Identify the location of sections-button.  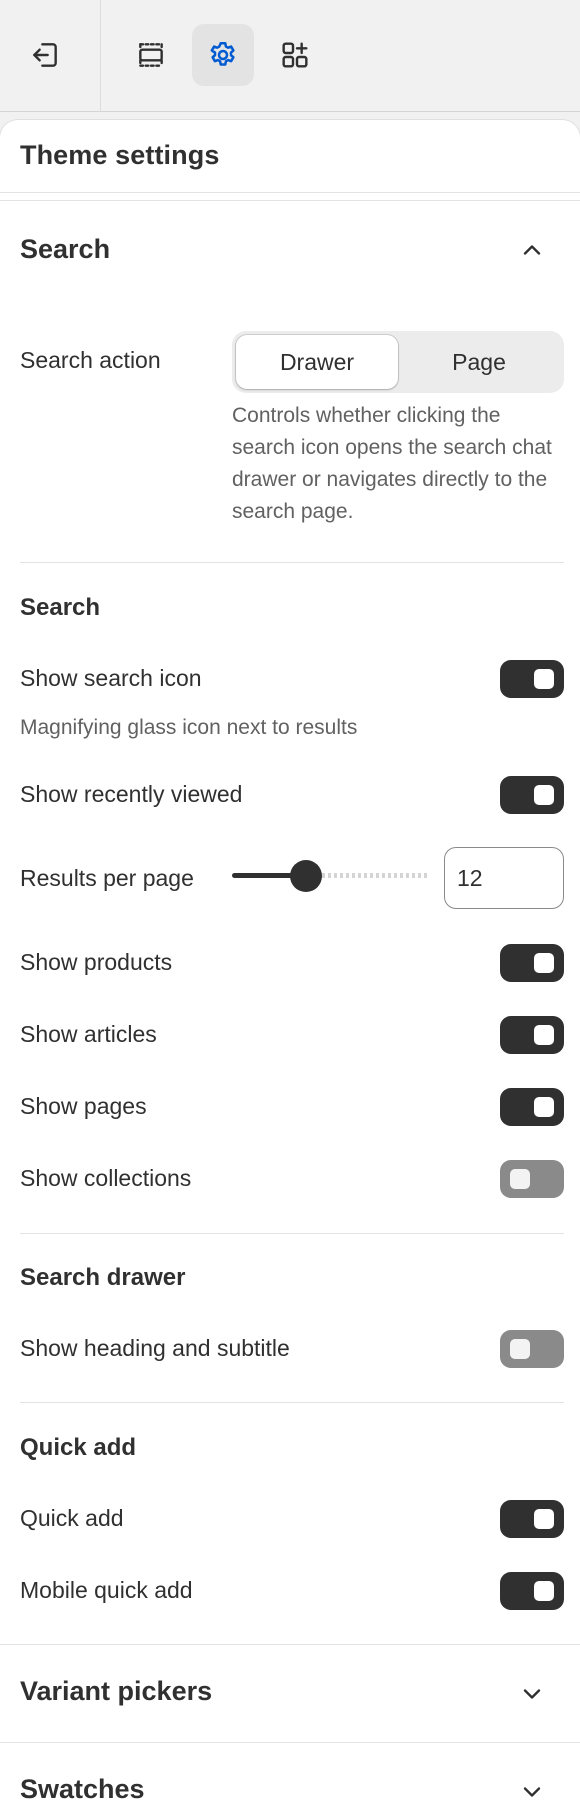
(151, 55).